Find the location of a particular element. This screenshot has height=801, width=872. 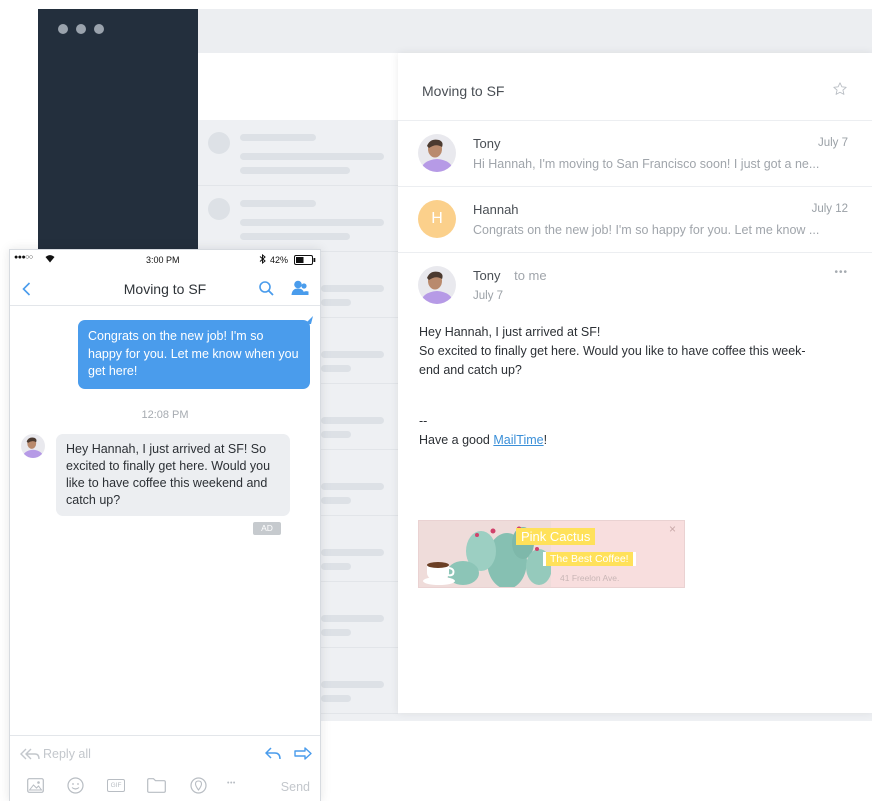

window-zoom-dot is located at coordinates (99, 29).